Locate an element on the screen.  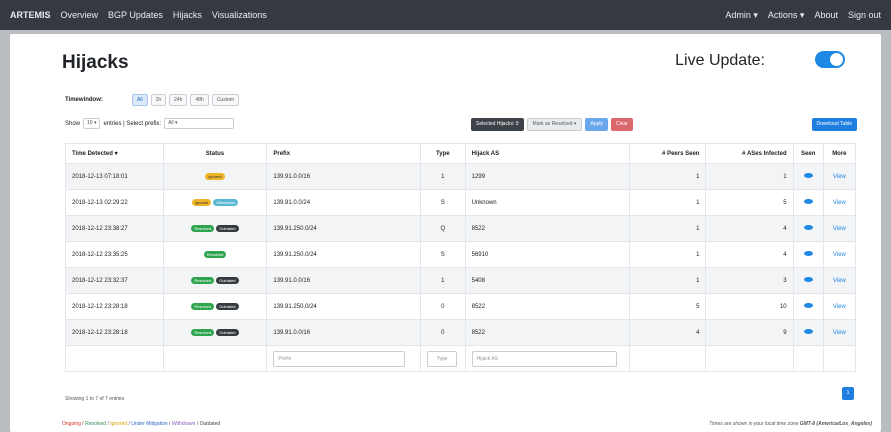
header-ases-infected: # ASes Infected is located at coordinates (749, 153).